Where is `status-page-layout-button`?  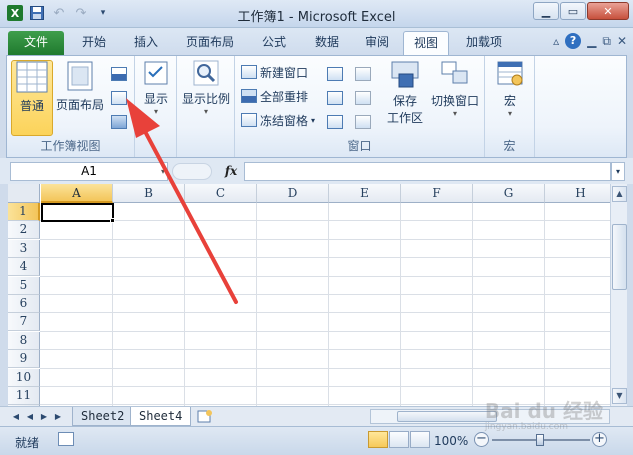 status-page-layout-button is located at coordinates (399, 439).